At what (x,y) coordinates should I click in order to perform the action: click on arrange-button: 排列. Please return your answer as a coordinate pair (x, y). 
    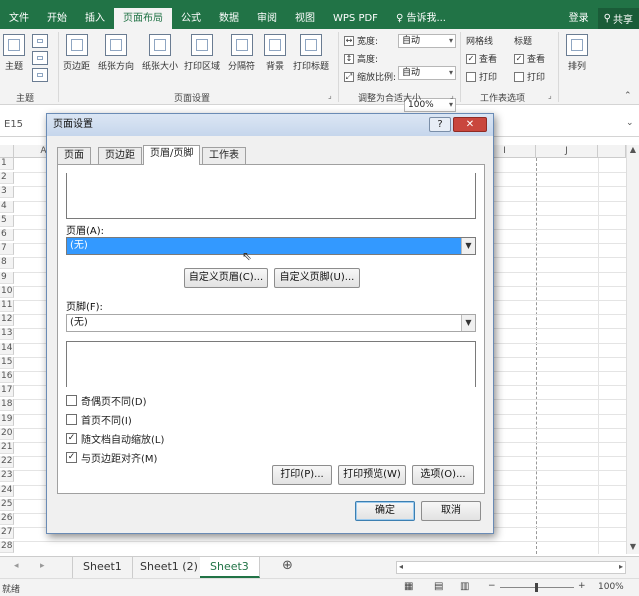
    Looking at the image, I should click on (577, 53).